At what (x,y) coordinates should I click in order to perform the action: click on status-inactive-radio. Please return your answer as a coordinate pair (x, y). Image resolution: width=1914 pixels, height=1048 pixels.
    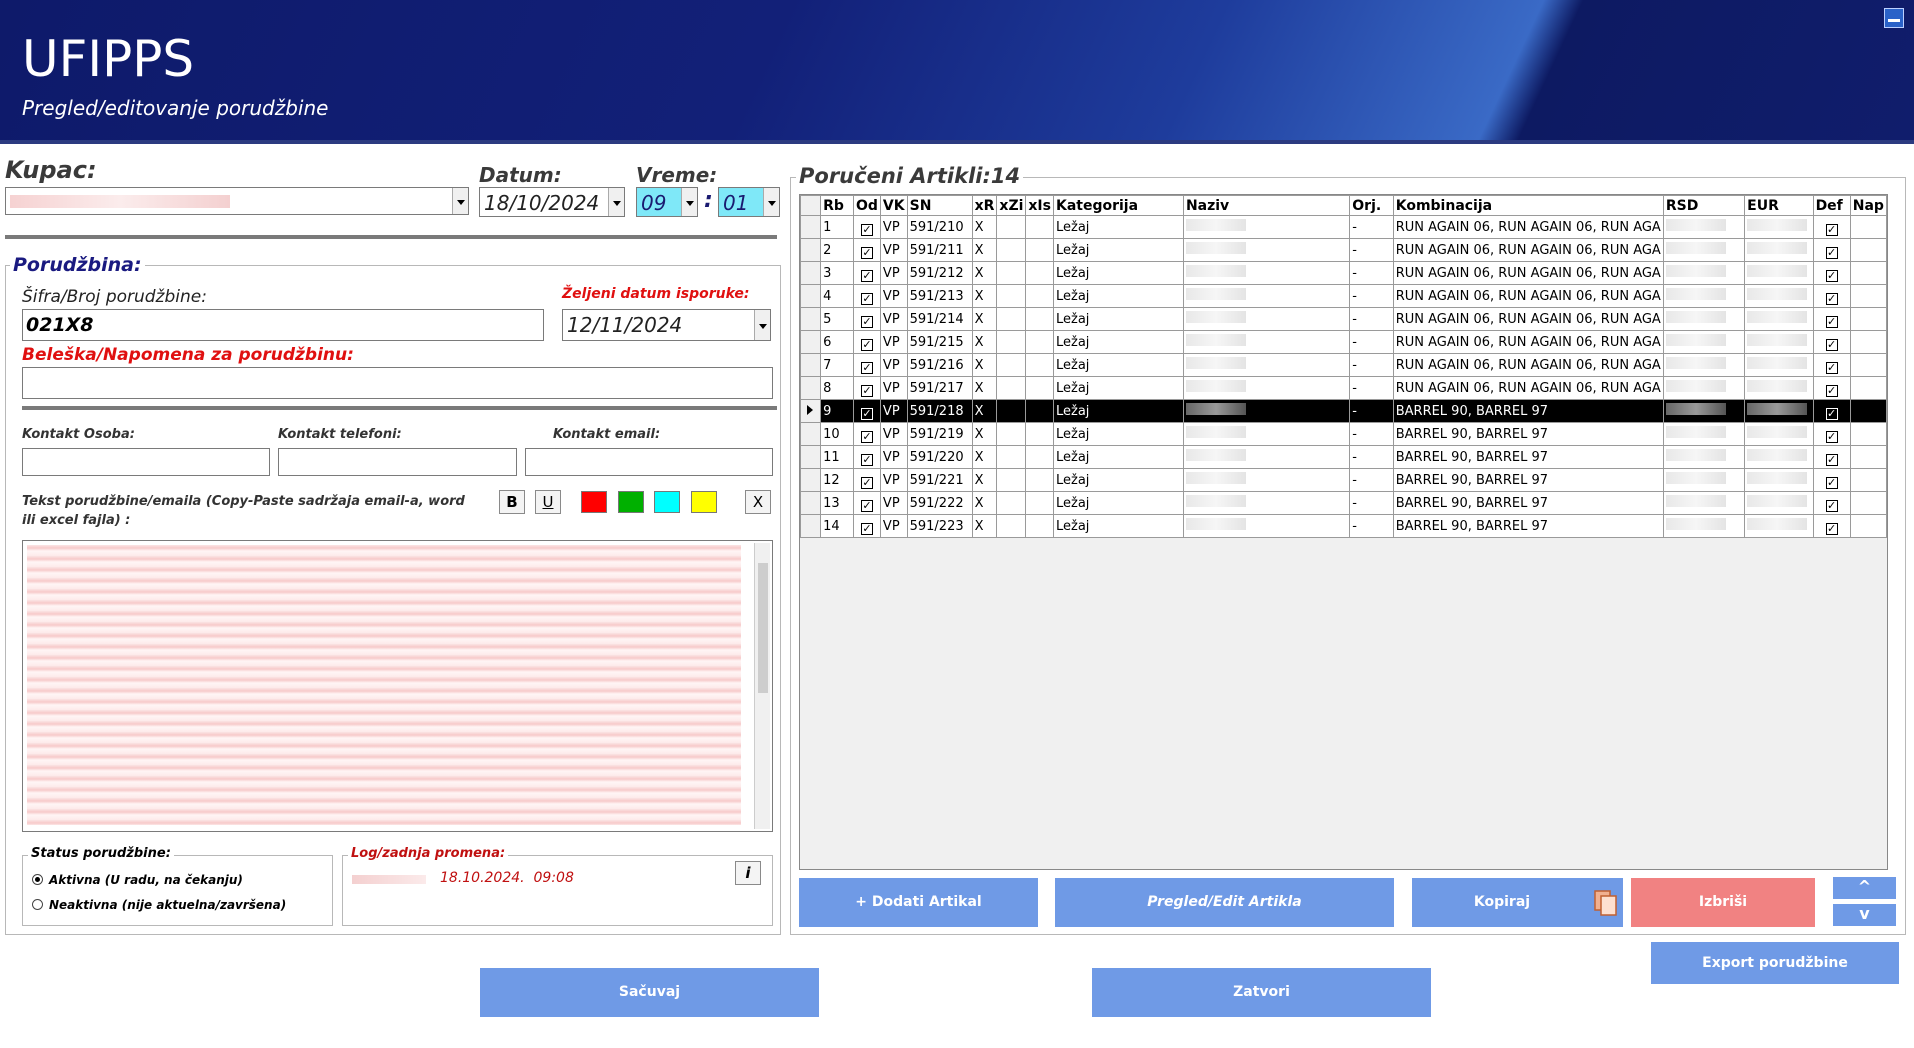
    Looking at the image, I should click on (37, 904).